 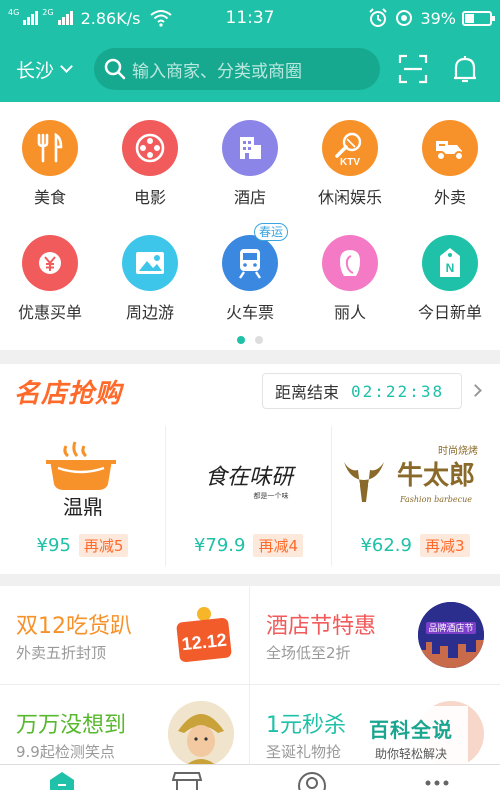 I want to click on header: 长沙 输入商家、分类或商圈, so click(x=250, y=69).